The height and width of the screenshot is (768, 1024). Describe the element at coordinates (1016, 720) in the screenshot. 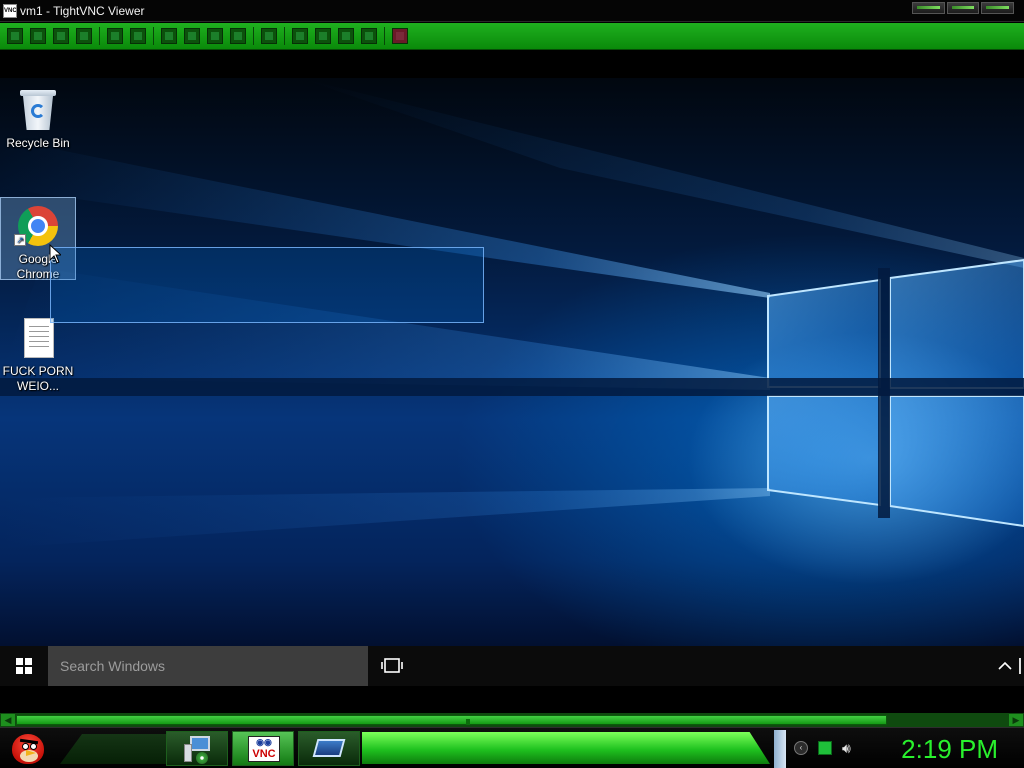

I see `scroll-right-arrow-icon: ▶` at that location.